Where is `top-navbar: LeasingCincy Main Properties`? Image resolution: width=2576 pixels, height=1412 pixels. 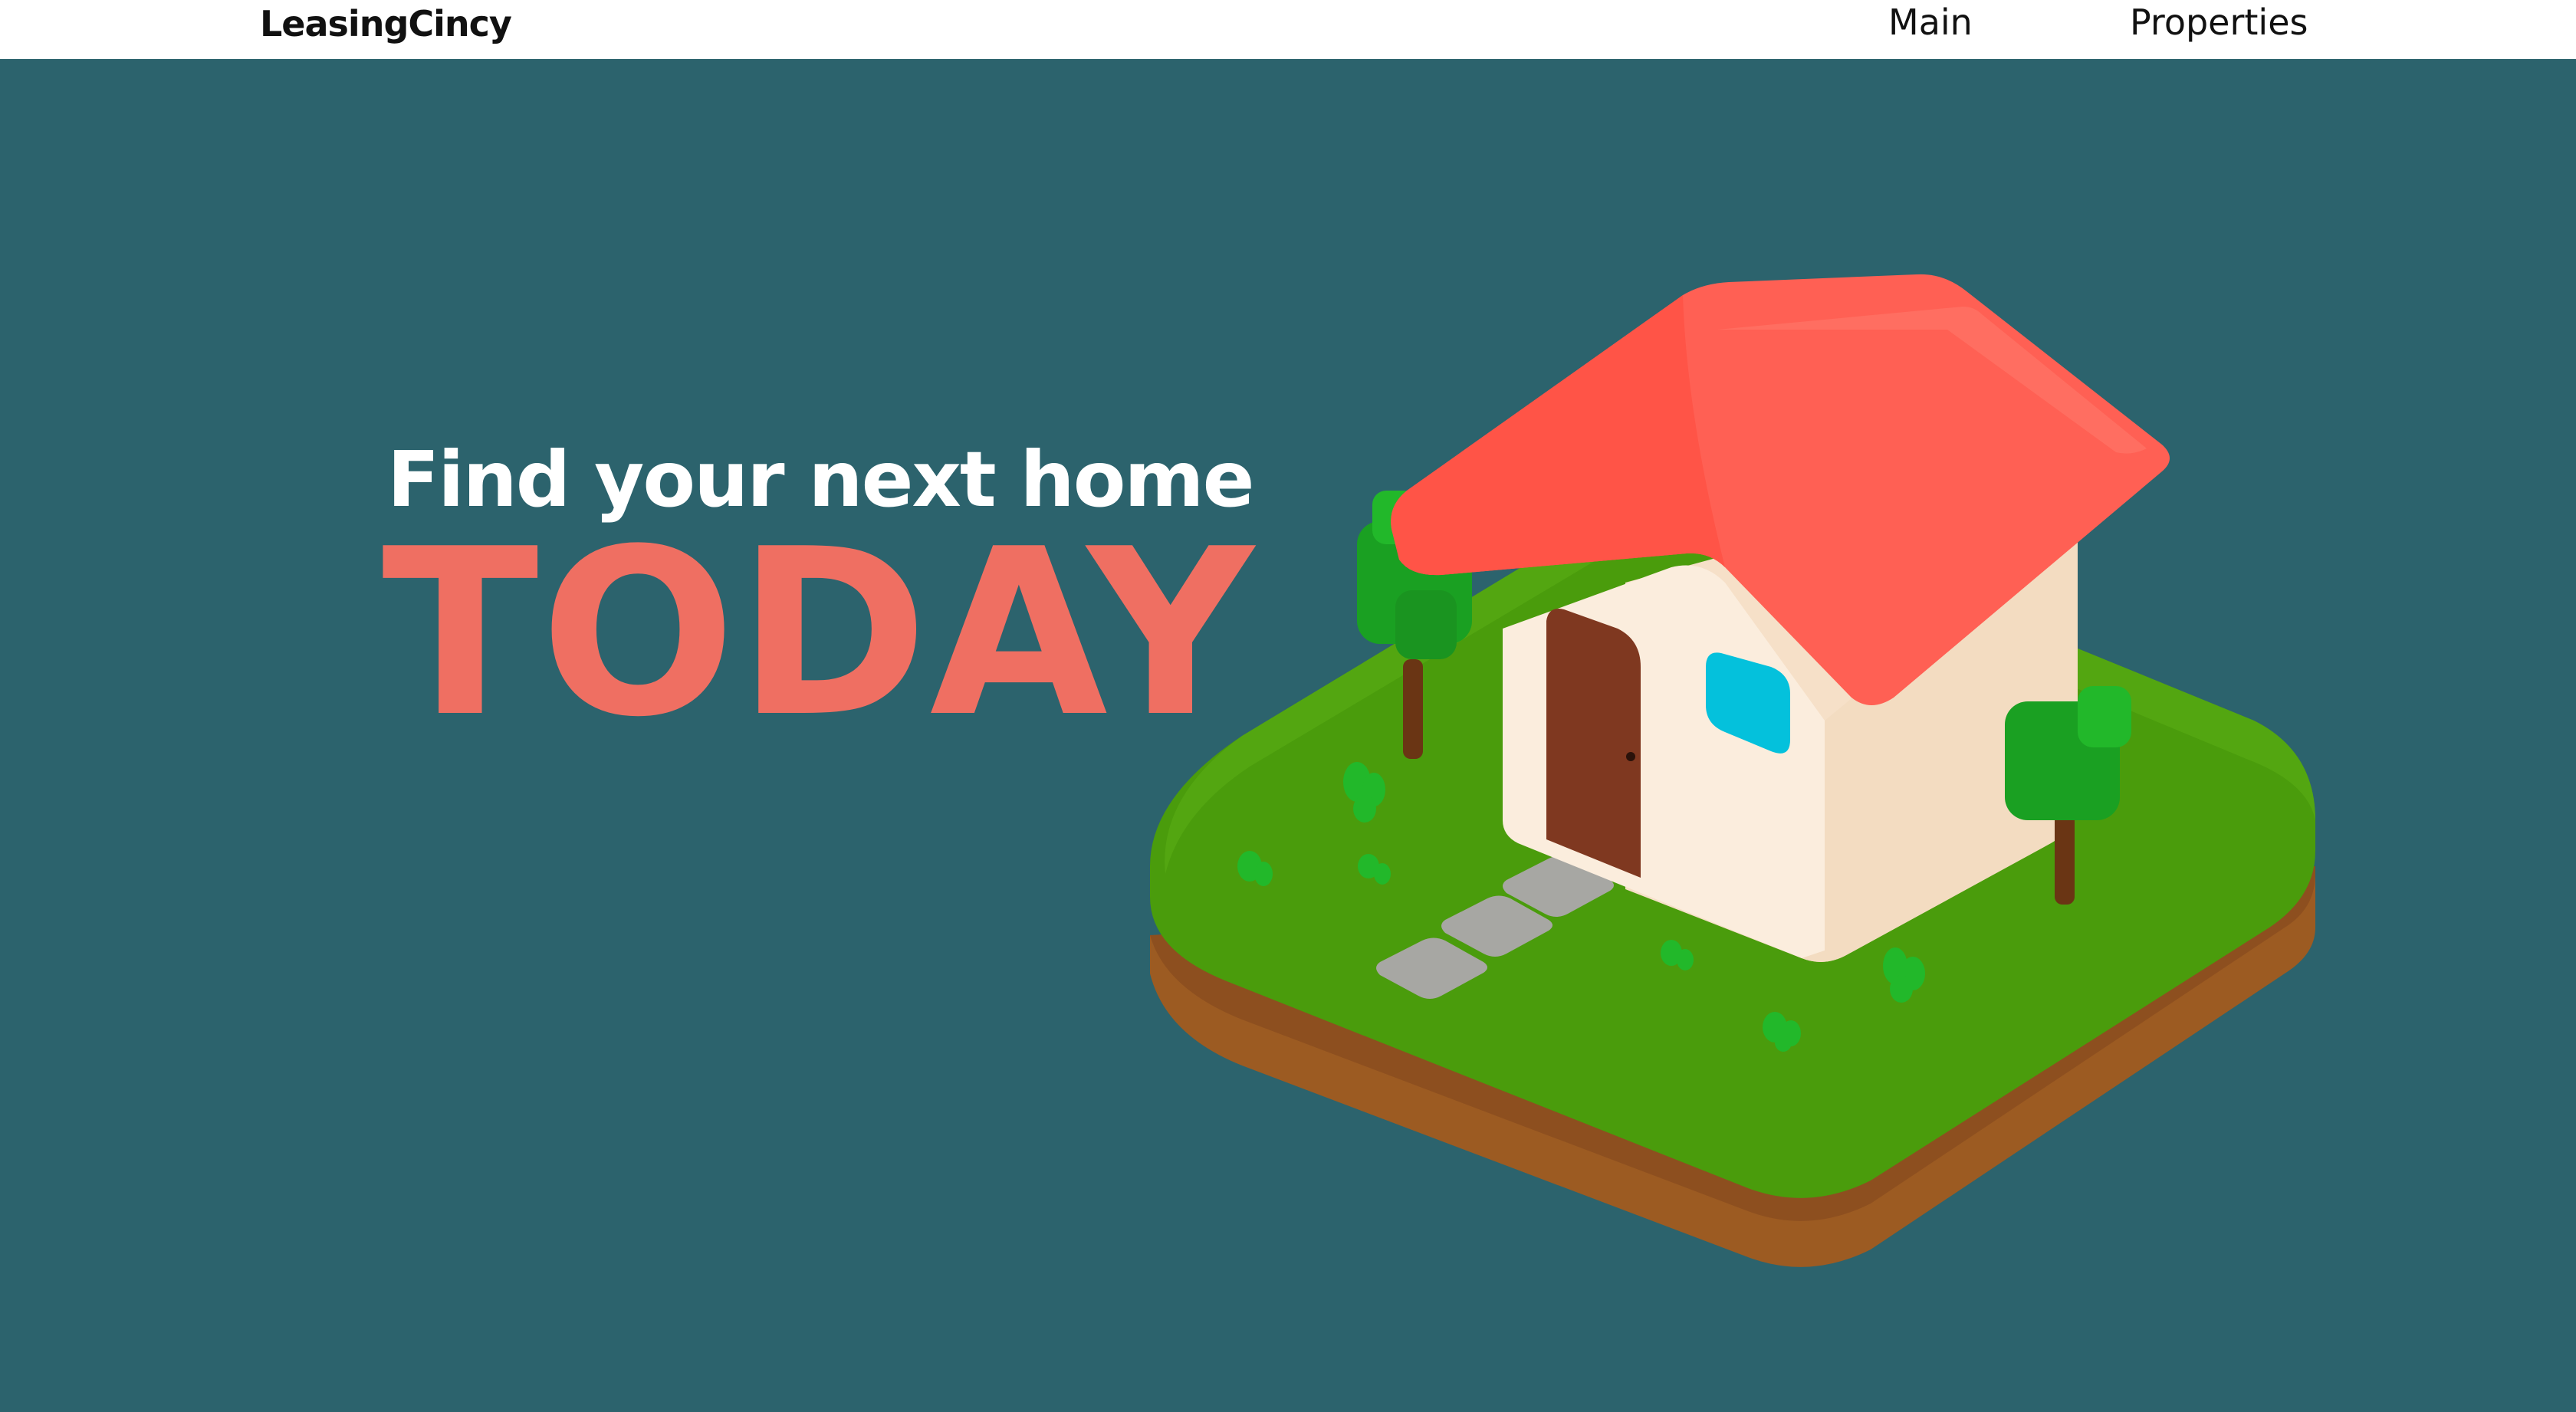 top-navbar: LeasingCincy Main Properties is located at coordinates (1288, 29).